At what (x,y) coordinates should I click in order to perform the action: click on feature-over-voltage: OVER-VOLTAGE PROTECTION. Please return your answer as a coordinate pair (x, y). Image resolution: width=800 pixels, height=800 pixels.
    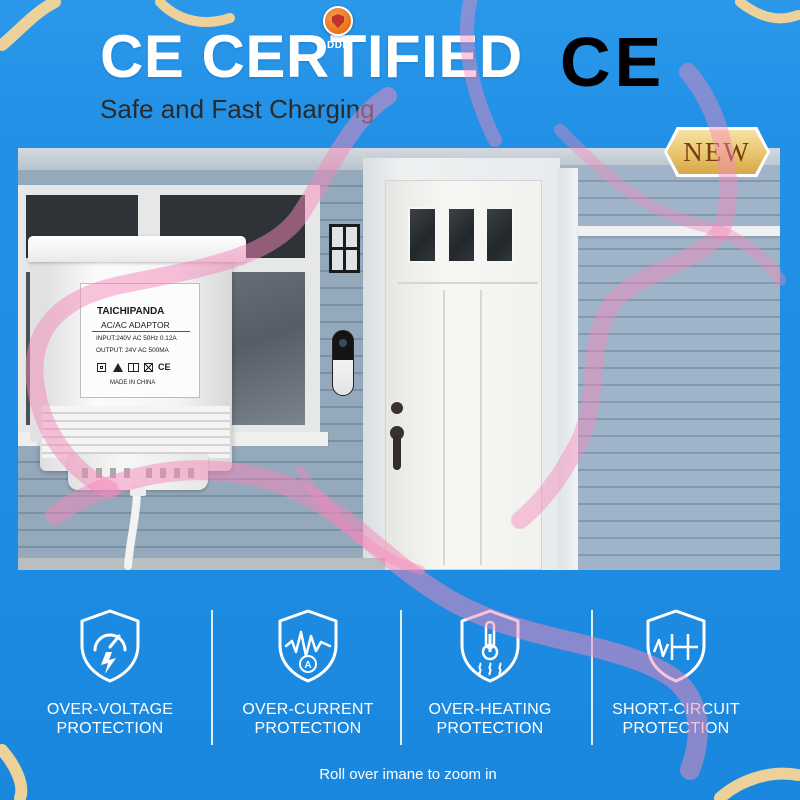
    Looking at the image, I should click on (110, 719).